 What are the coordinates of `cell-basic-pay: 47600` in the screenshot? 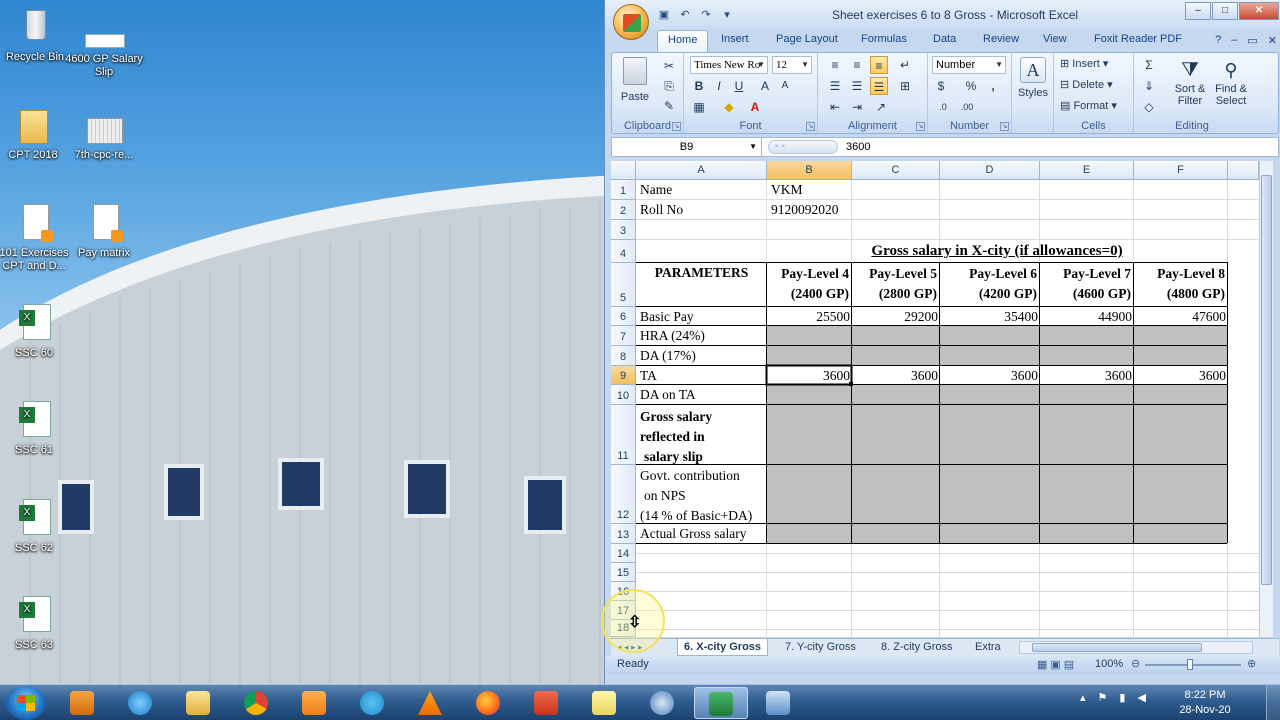 It's located at (1181, 316).